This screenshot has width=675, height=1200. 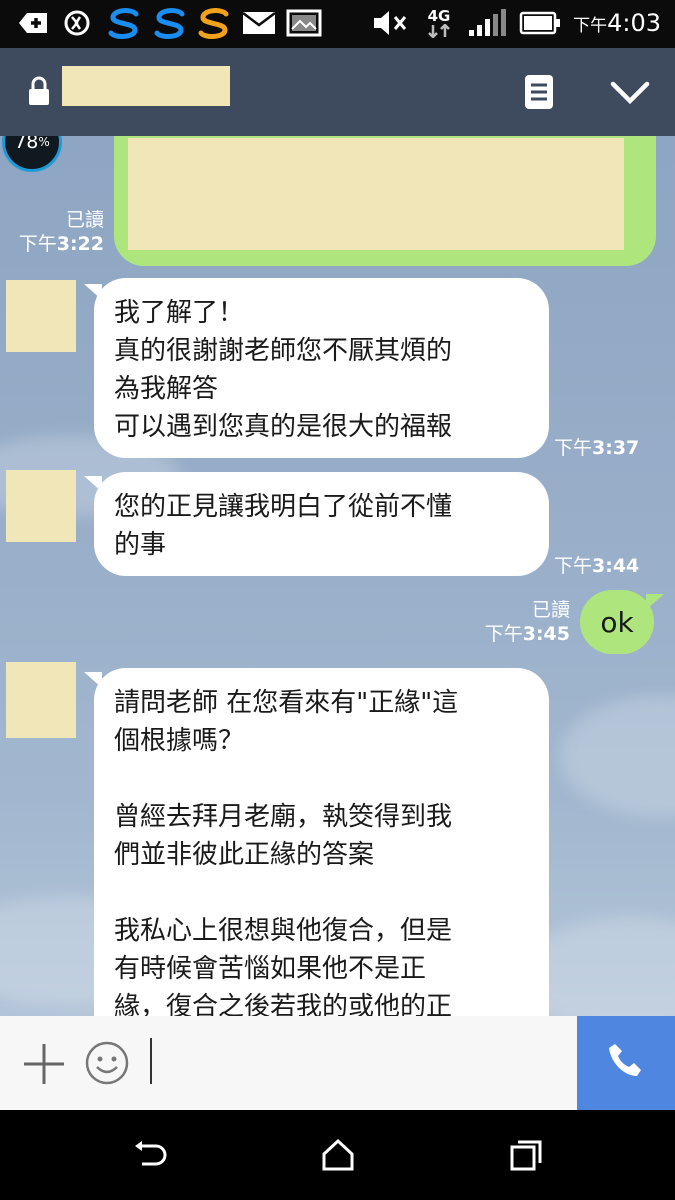 What do you see at coordinates (151, 1061) in the screenshot?
I see `text-cursor` at bounding box center [151, 1061].